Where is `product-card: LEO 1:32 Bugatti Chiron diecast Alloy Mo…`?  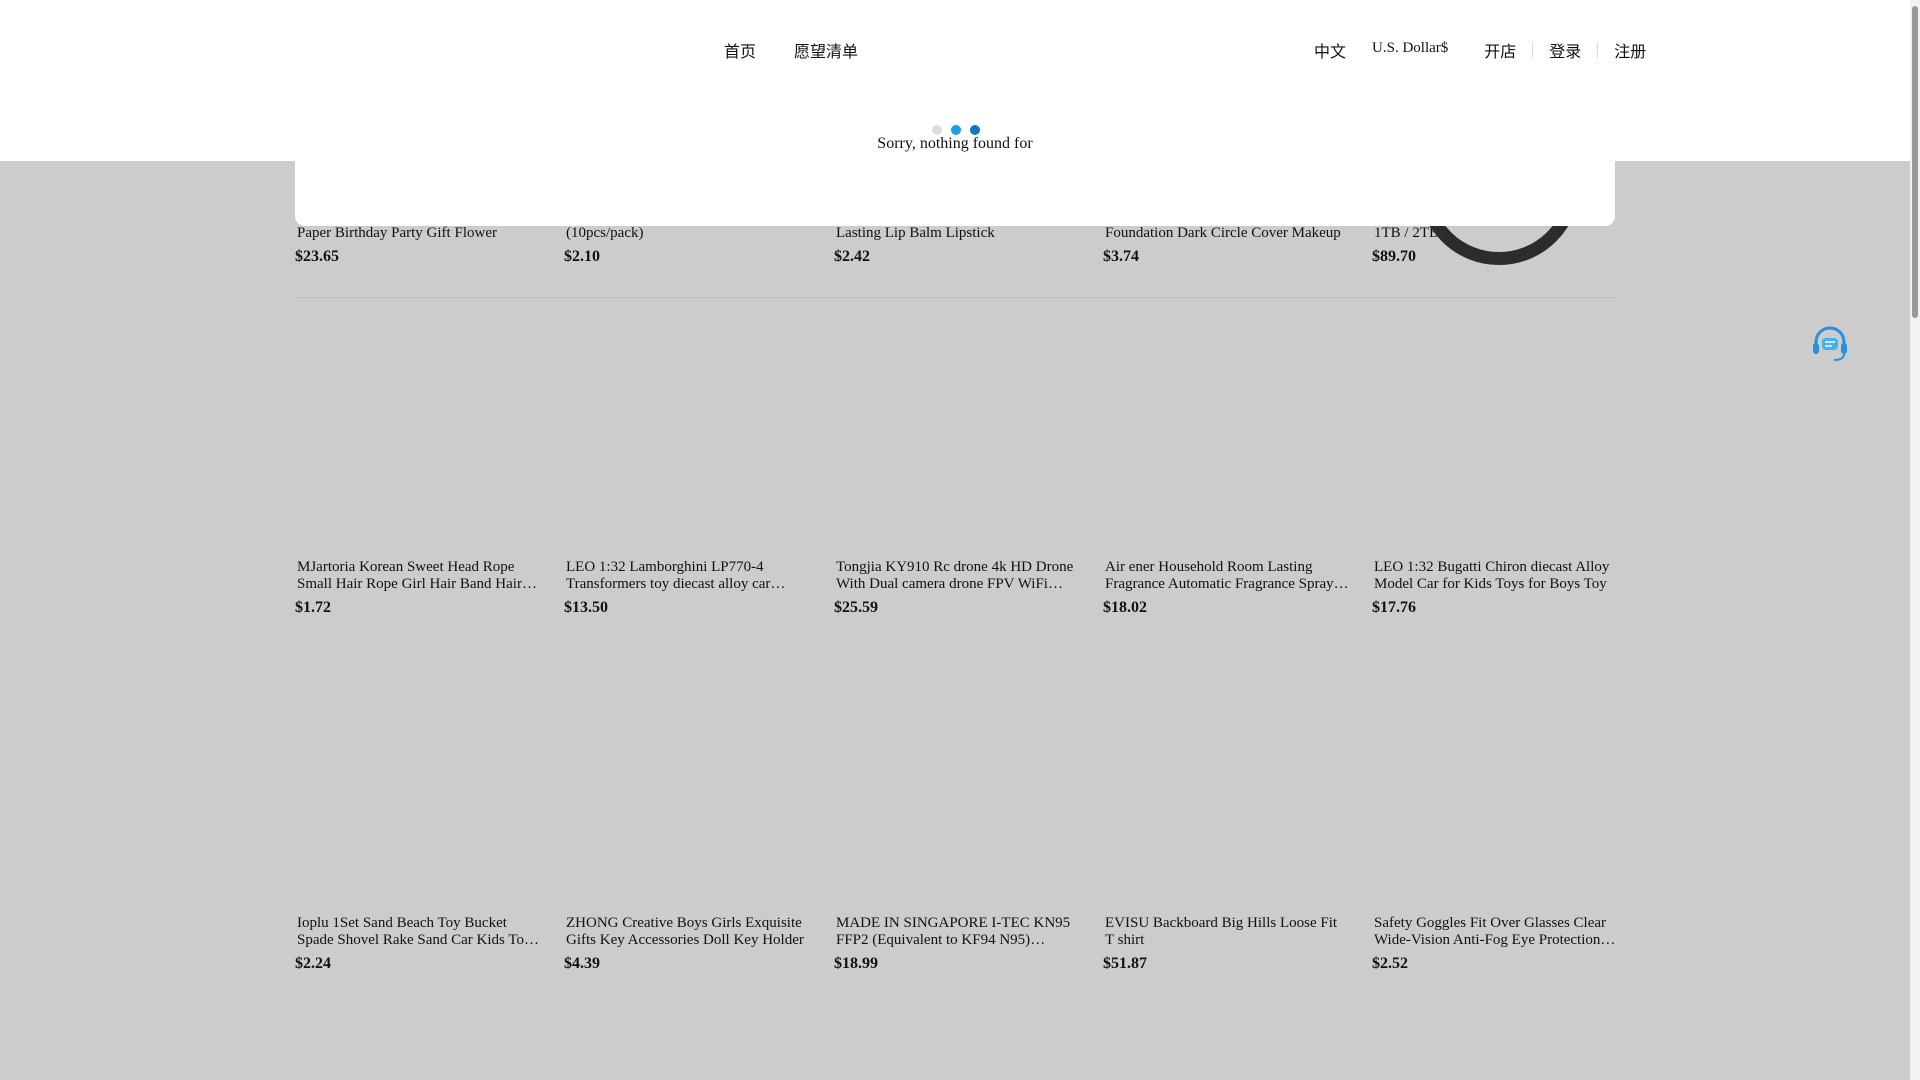 product-card: LEO 1:32 Bugatti Chiron diecast Alloy Mo… is located at coordinates (1497, 588).